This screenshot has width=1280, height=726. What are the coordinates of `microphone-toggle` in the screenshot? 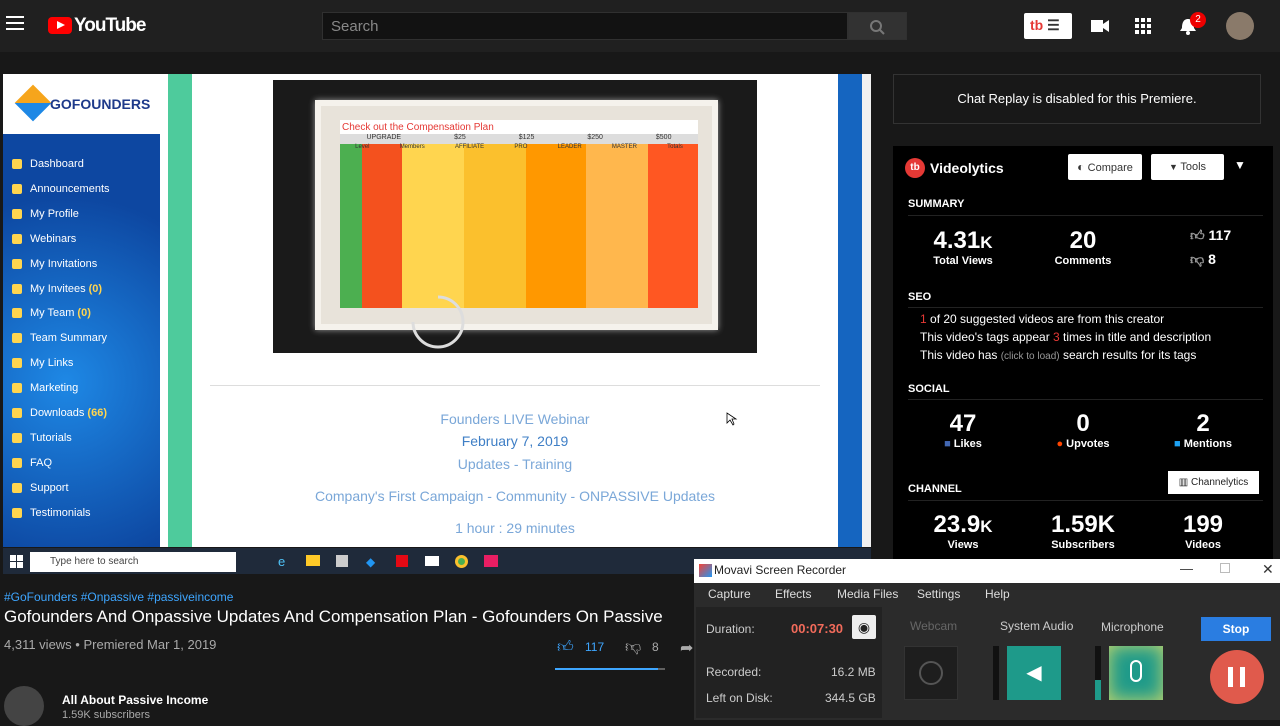 It's located at (1136, 673).